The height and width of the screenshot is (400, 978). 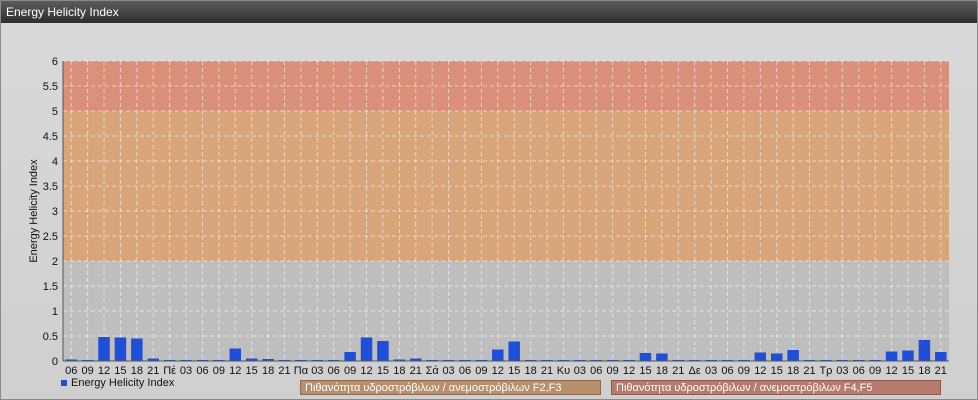 I want to click on legend-series-swatch, so click(x=64, y=383).